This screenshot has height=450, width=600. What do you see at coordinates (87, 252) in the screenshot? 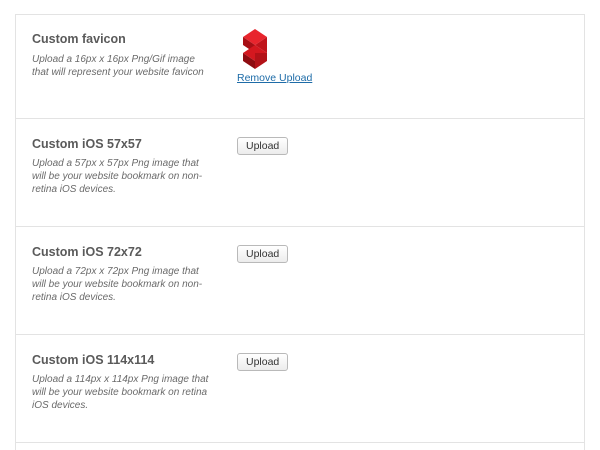
I see `setting-title: Custom iOS 72x72` at bounding box center [87, 252].